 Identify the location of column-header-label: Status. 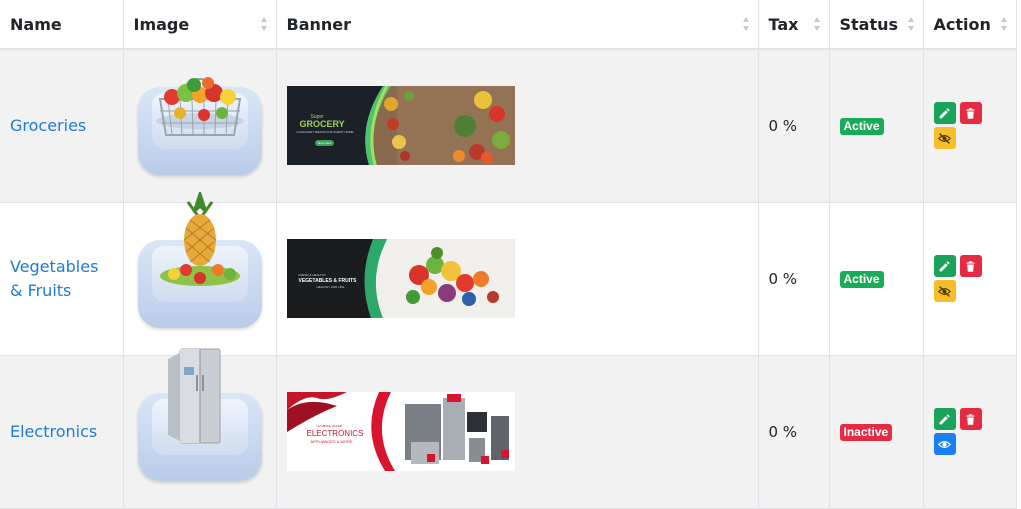
(869, 24).